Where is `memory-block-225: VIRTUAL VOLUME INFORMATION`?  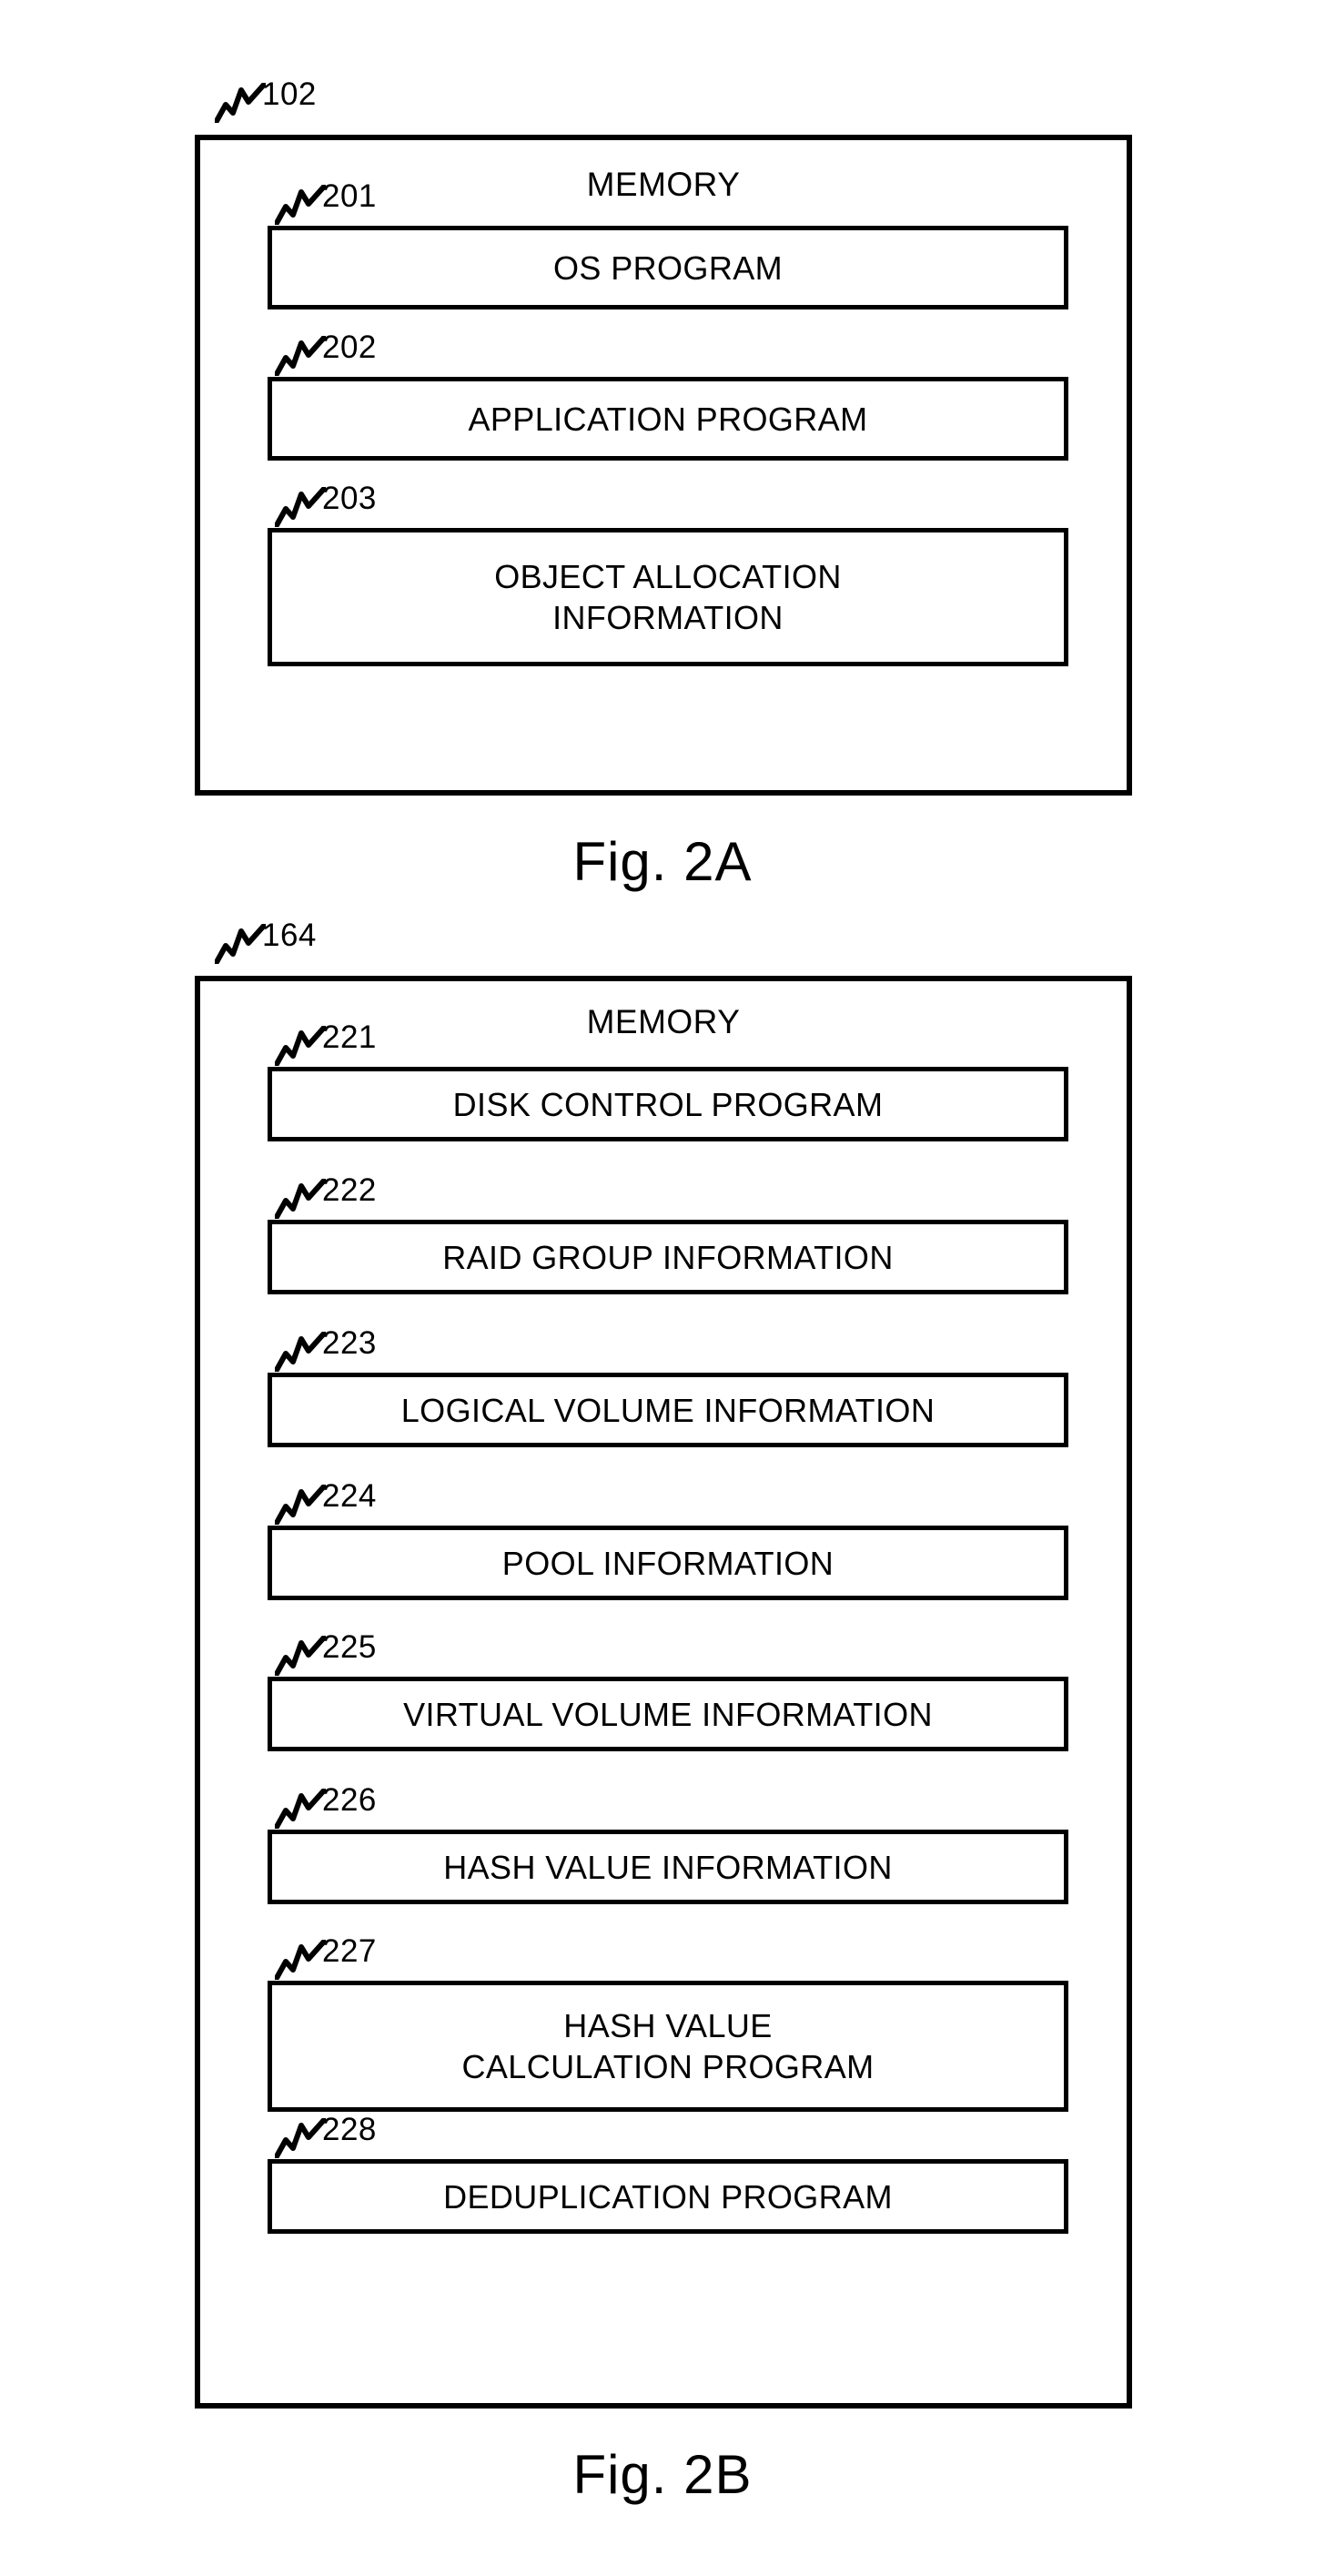 memory-block-225: VIRTUAL VOLUME INFORMATION is located at coordinates (668, 1714).